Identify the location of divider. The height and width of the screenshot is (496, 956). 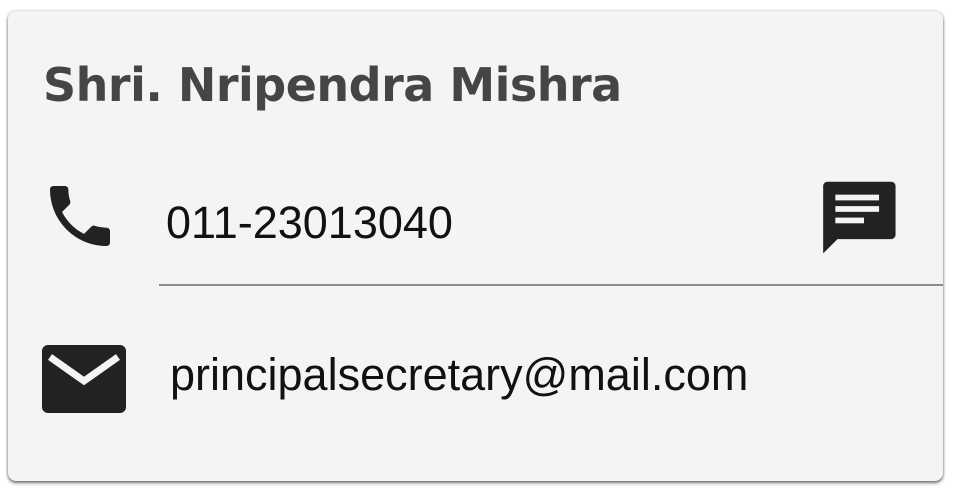
(551, 285).